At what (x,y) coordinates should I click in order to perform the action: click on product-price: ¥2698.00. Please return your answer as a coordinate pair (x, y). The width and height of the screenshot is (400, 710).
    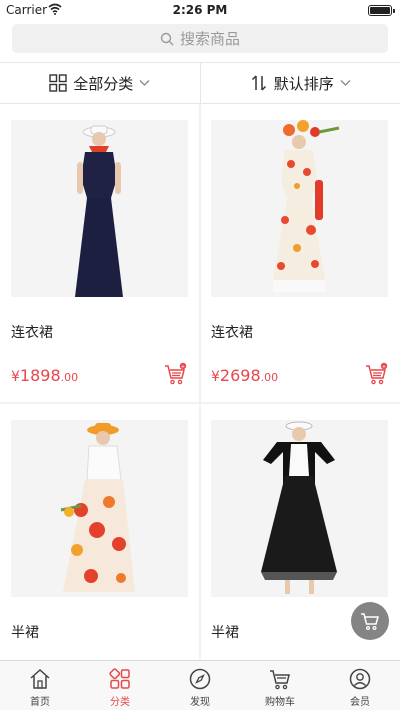
    Looking at the image, I should click on (245, 375).